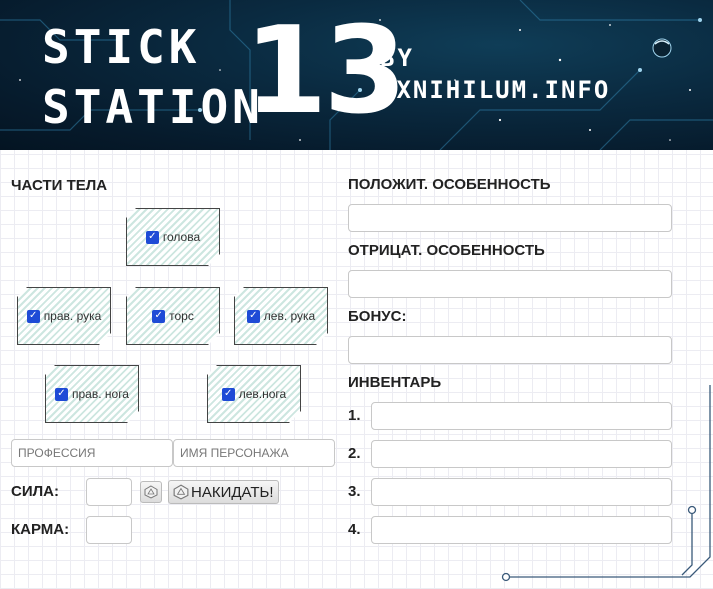 The width and height of the screenshot is (713, 589). Describe the element at coordinates (181, 316) in the screenshot. I see `body-part-label: торс` at that location.